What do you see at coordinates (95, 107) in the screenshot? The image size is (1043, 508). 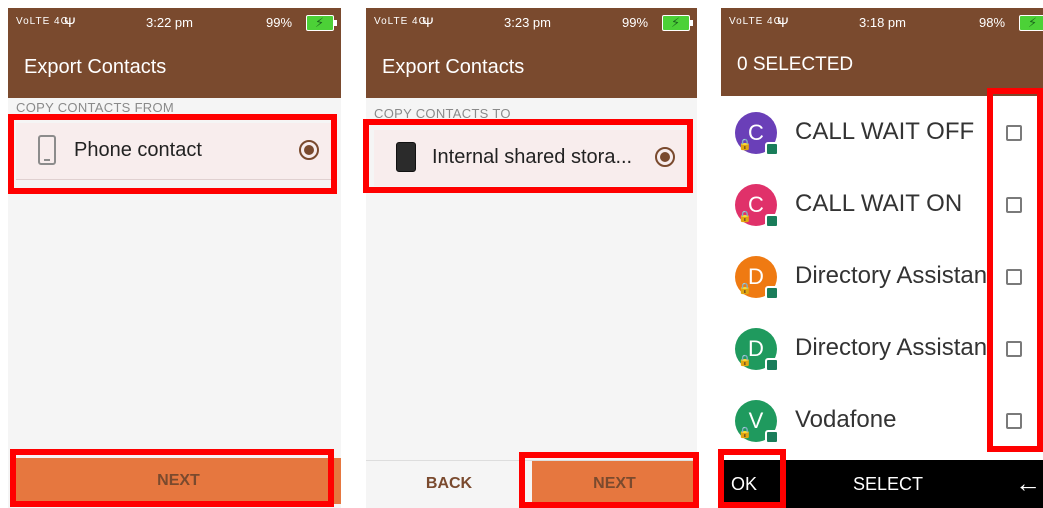 I see `section-label: COPY CONTACTS FROM` at bounding box center [95, 107].